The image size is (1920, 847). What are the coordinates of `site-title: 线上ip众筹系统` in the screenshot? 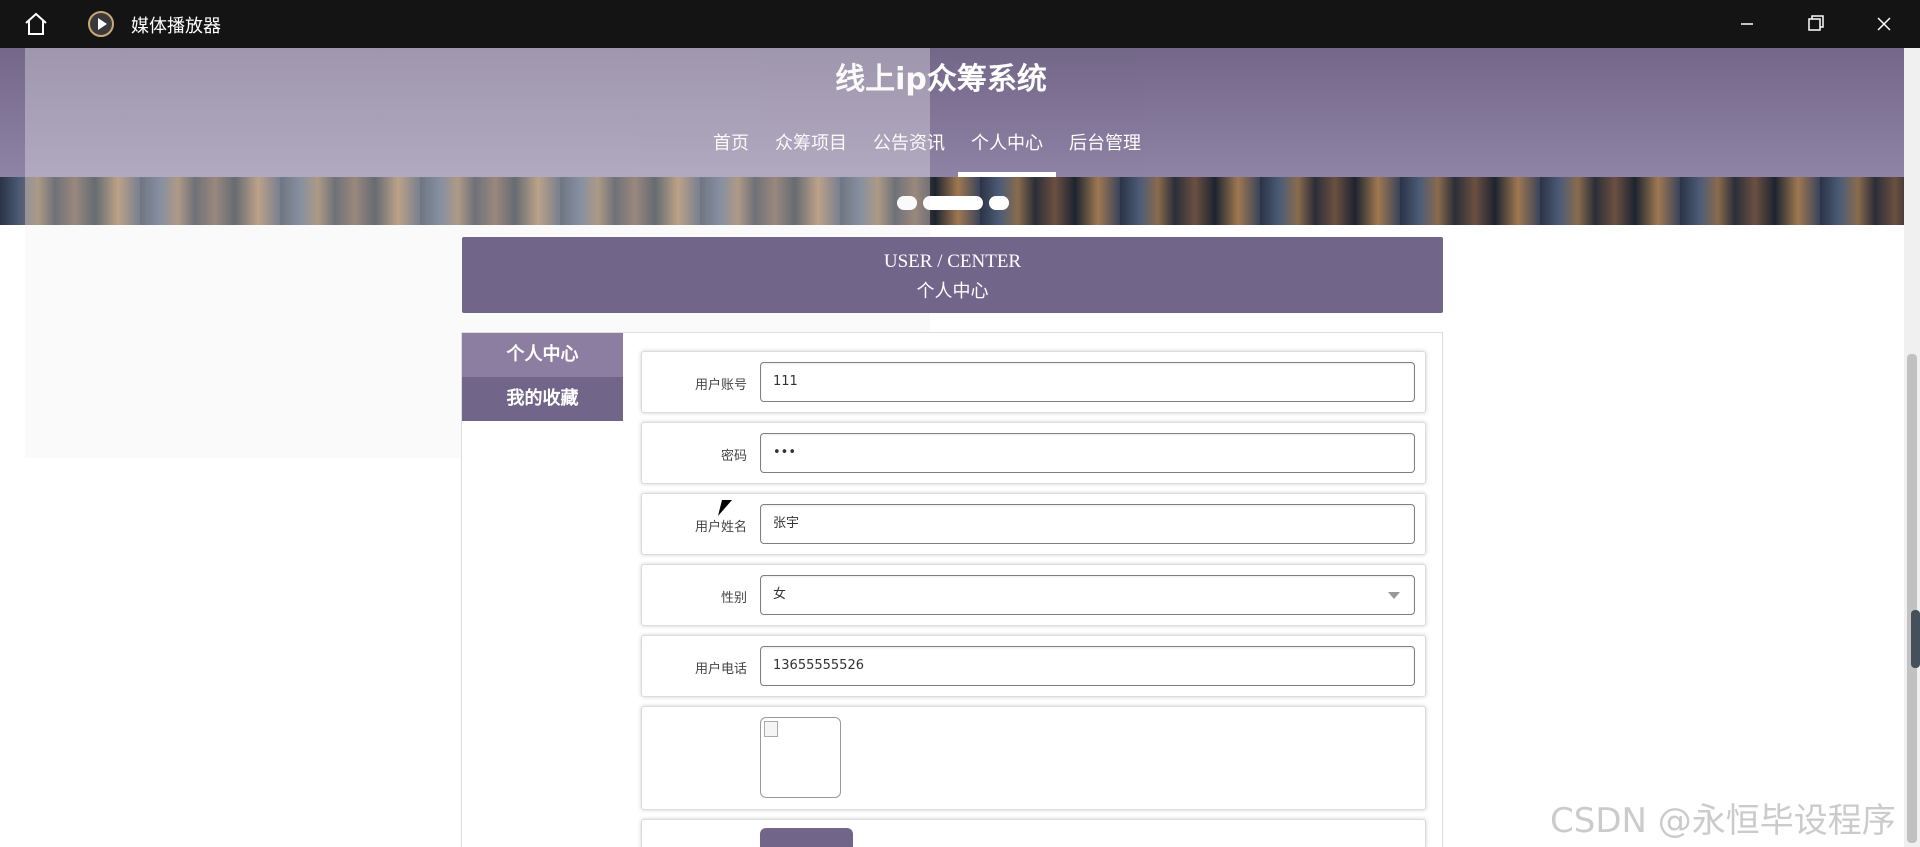 It's located at (941, 79).